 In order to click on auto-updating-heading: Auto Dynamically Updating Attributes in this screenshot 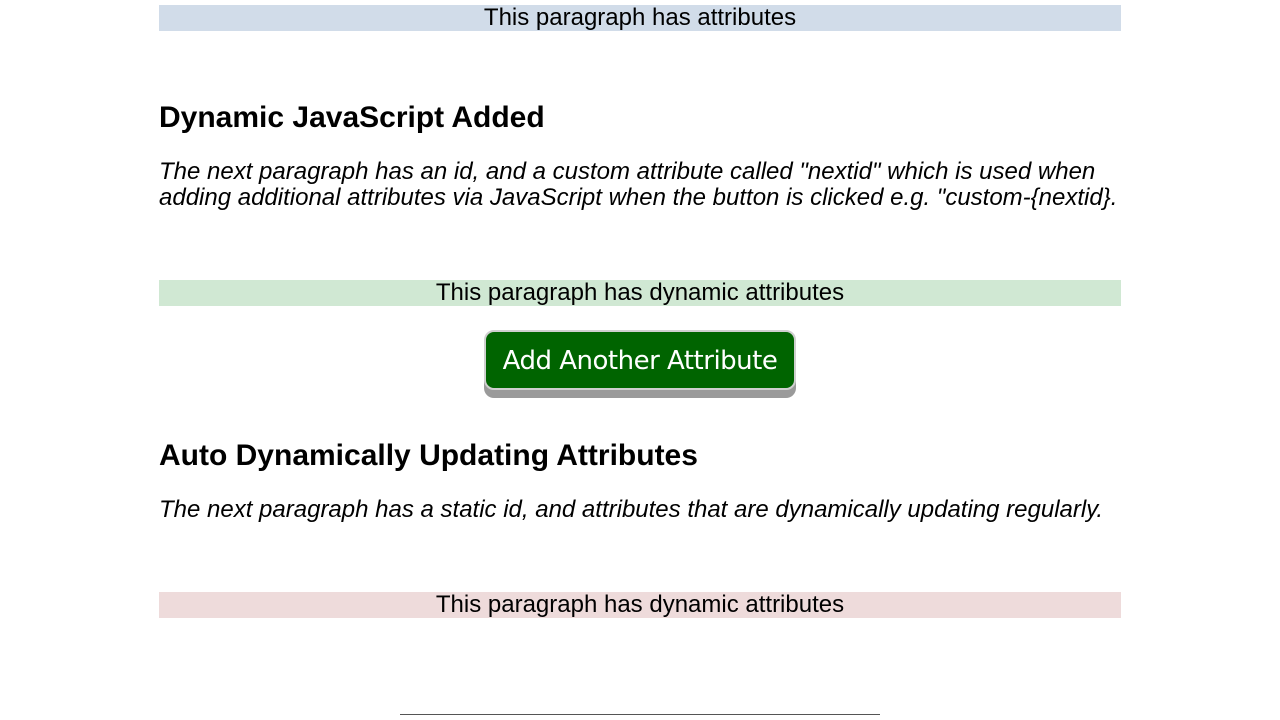, I will do `click(428, 455)`.